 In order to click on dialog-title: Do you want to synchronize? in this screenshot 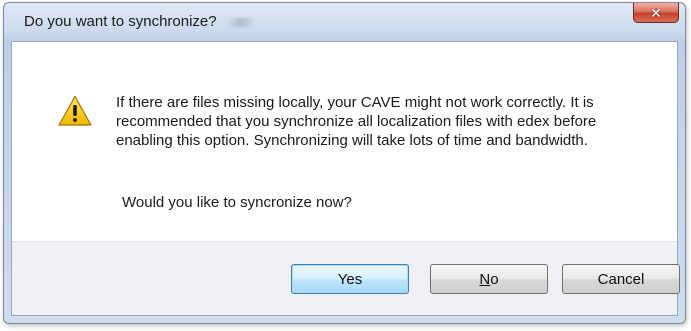, I will do `click(120, 21)`.